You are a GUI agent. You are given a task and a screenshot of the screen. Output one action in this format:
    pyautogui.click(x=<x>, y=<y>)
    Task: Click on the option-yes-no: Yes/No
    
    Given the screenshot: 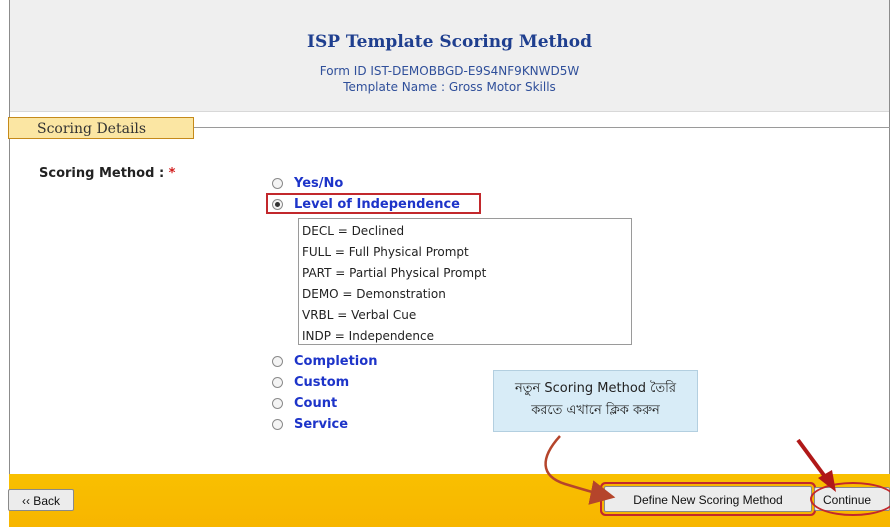 What is the action you would take?
    pyautogui.click(x=307, y=183)
    